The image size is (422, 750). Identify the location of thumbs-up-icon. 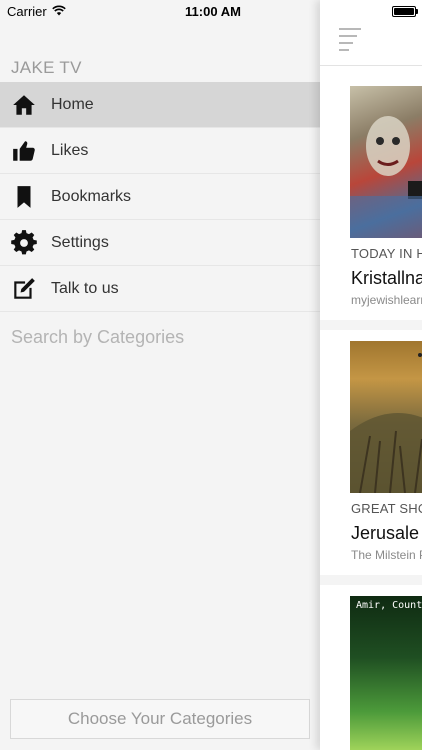
(25, 151).